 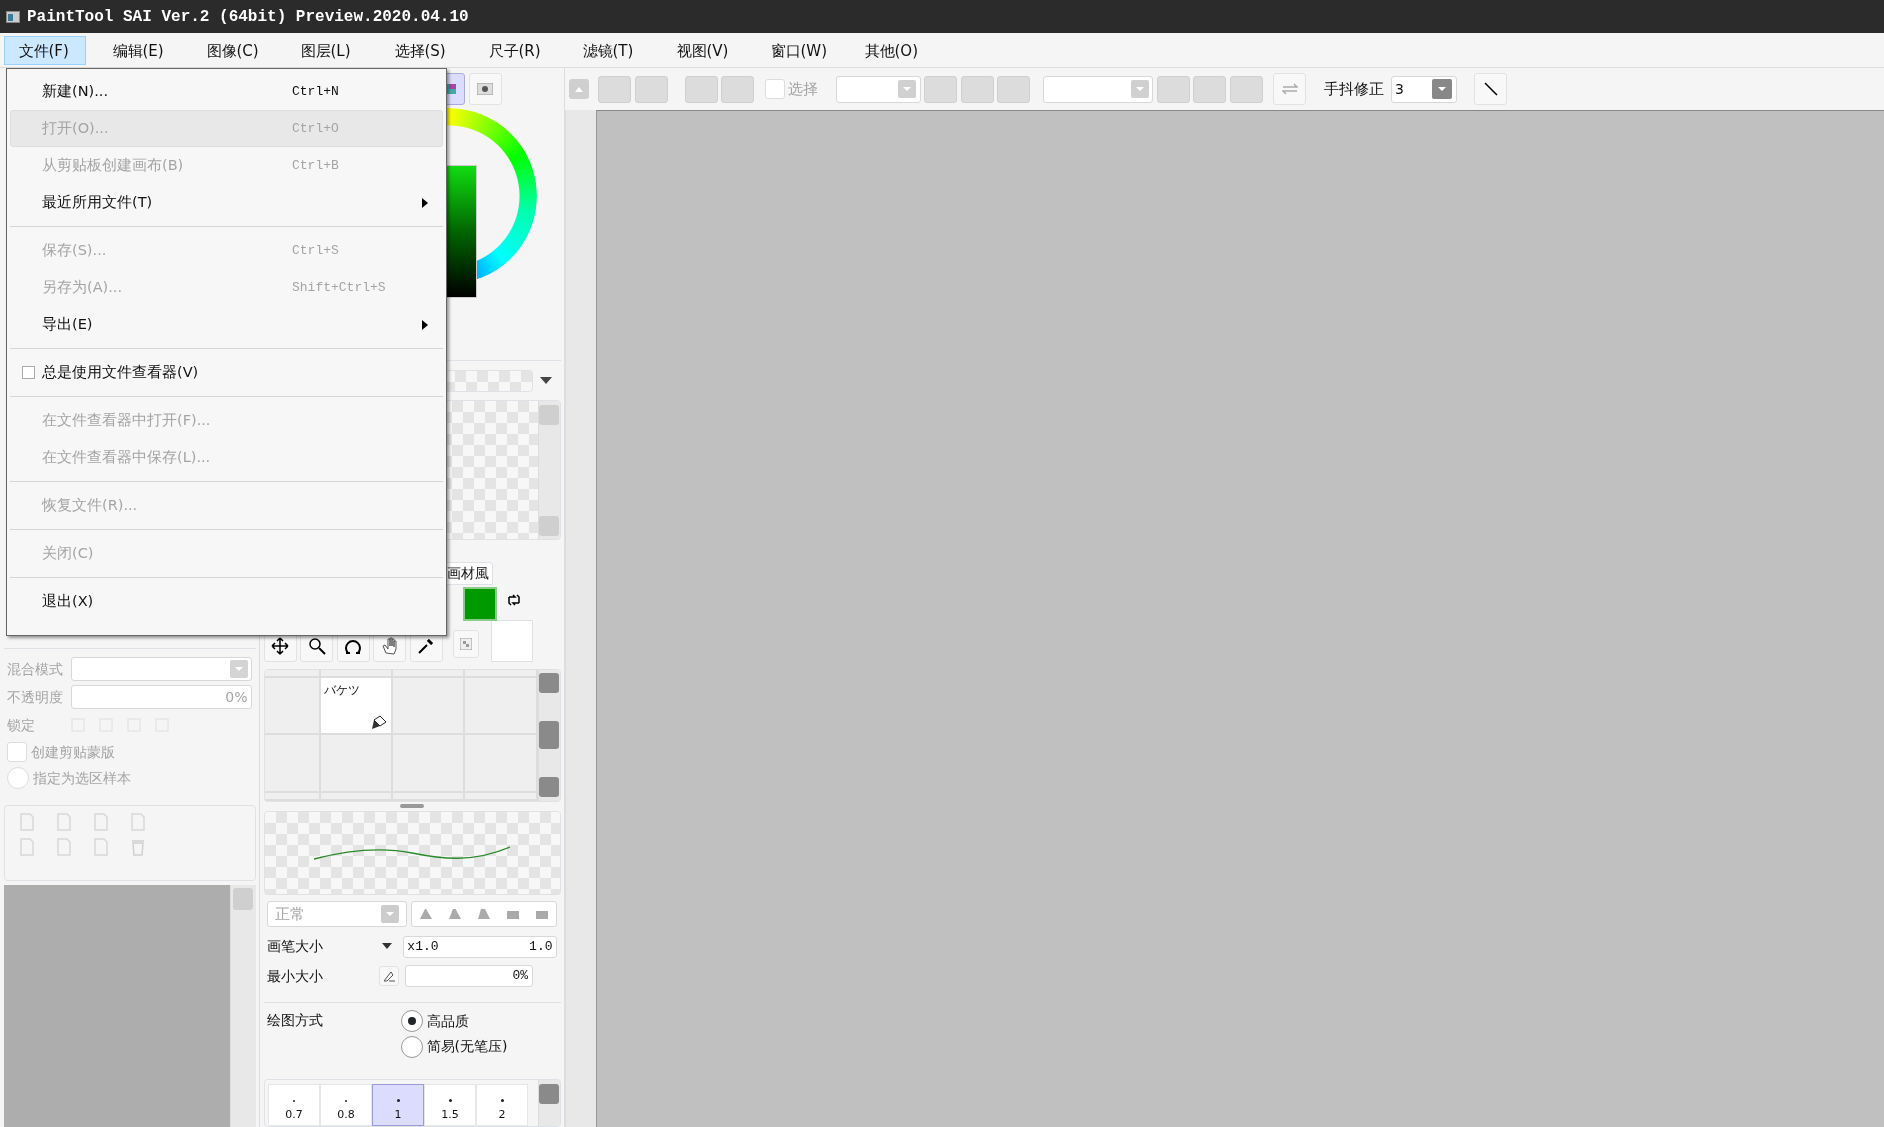 What do you see at coordinates (802, 50) in the screenshot?
I see `menu-item: 窗口(W)` at bounding box center [802, 50].